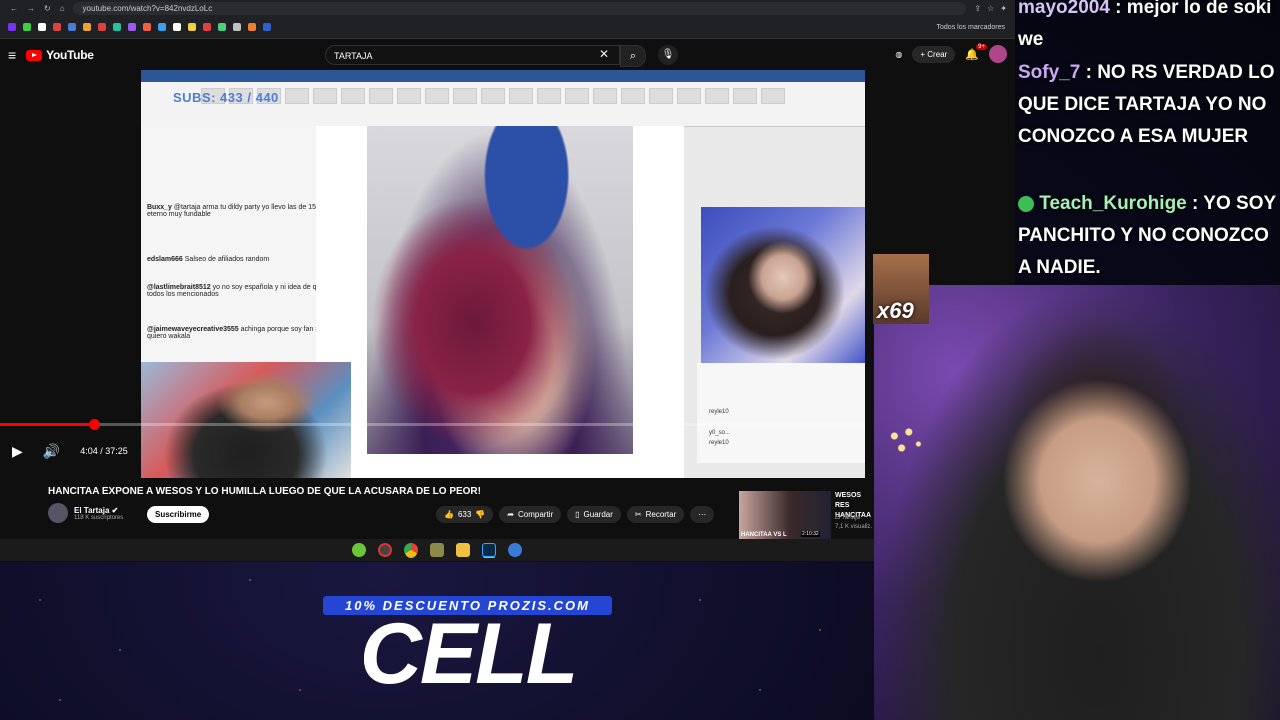 The height and width of the screenshot is (720, 1280). I want to click on video-progress-bar, so click(432, 424).